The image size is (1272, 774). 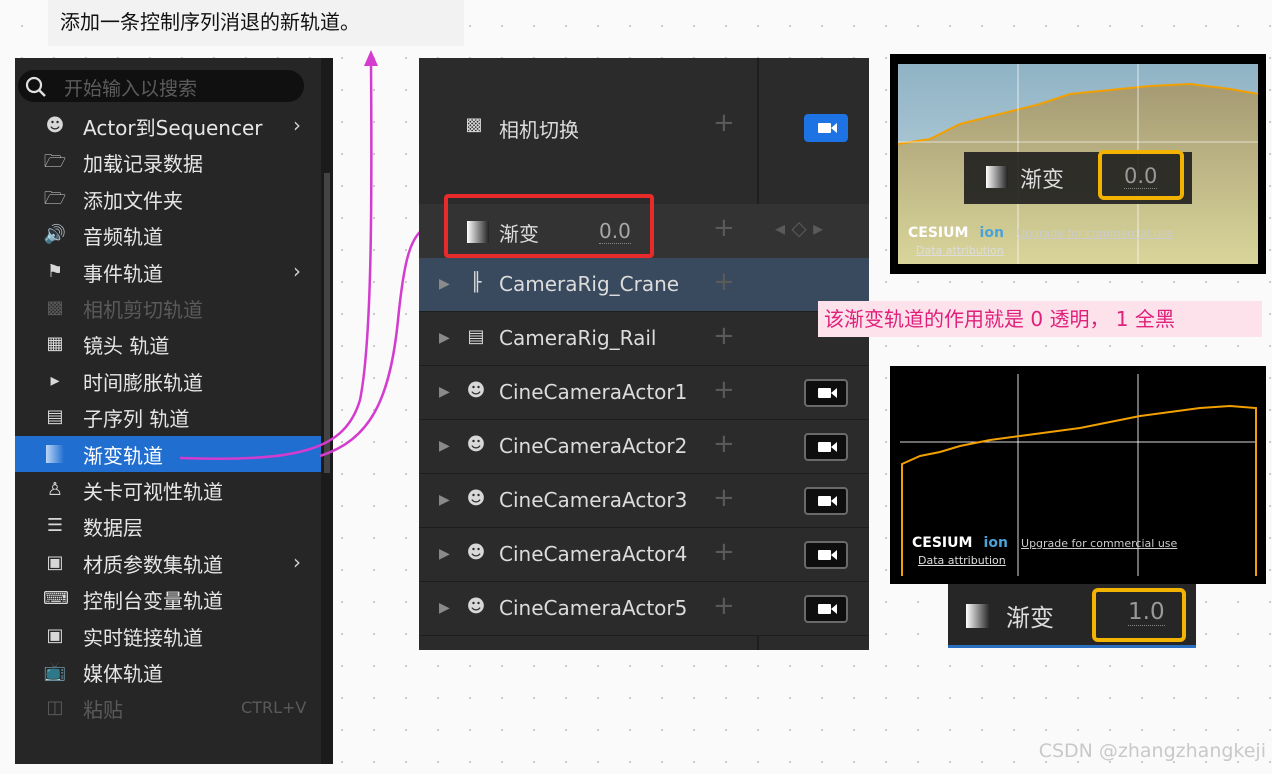 What do you see at coordinates (549, 226) in the screenshot?
I see `fade-track-highlight` at bounding box center [549, 226].